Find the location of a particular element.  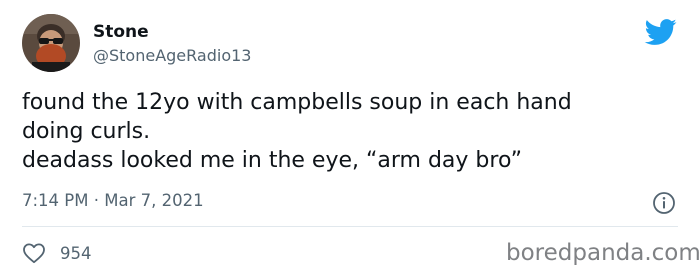

watermark: boredpanda.com is located at coordinates (603, 253).